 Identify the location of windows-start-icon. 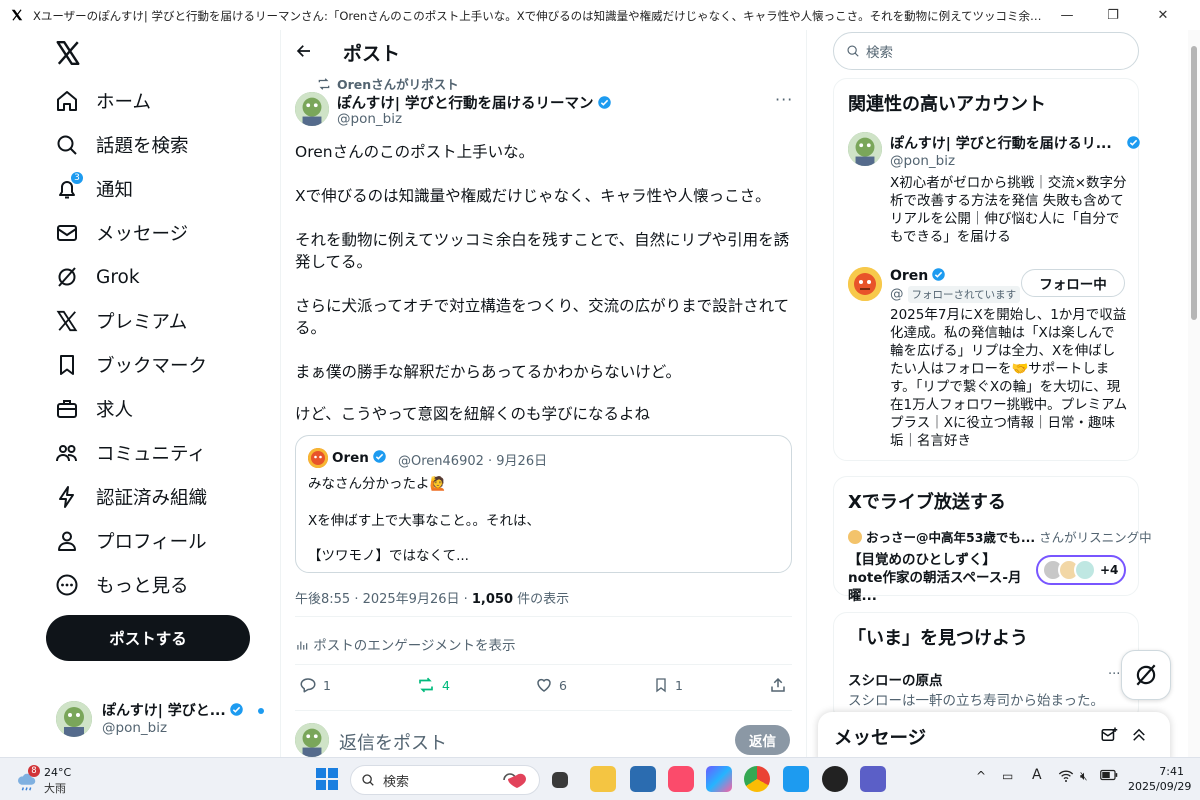
(327, 781).